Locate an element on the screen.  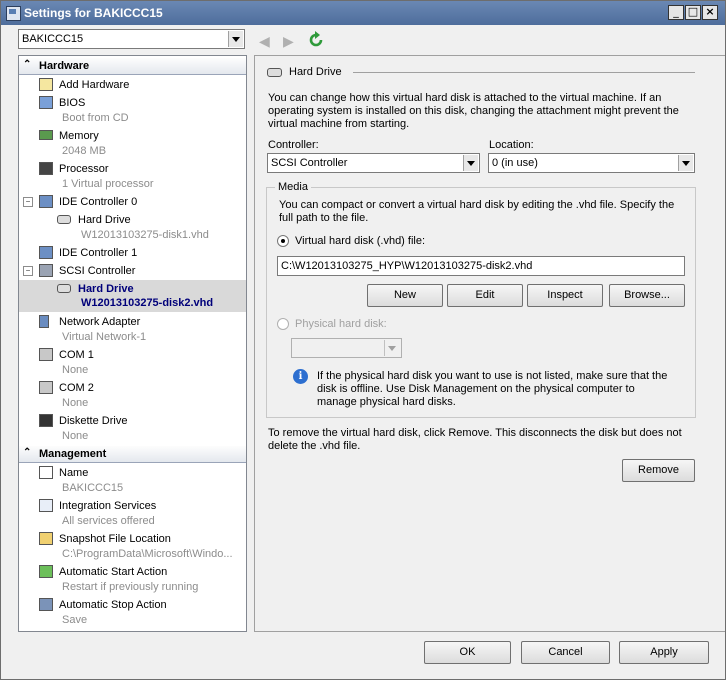
remove-button: Remove is located at coordinates (658, 470).